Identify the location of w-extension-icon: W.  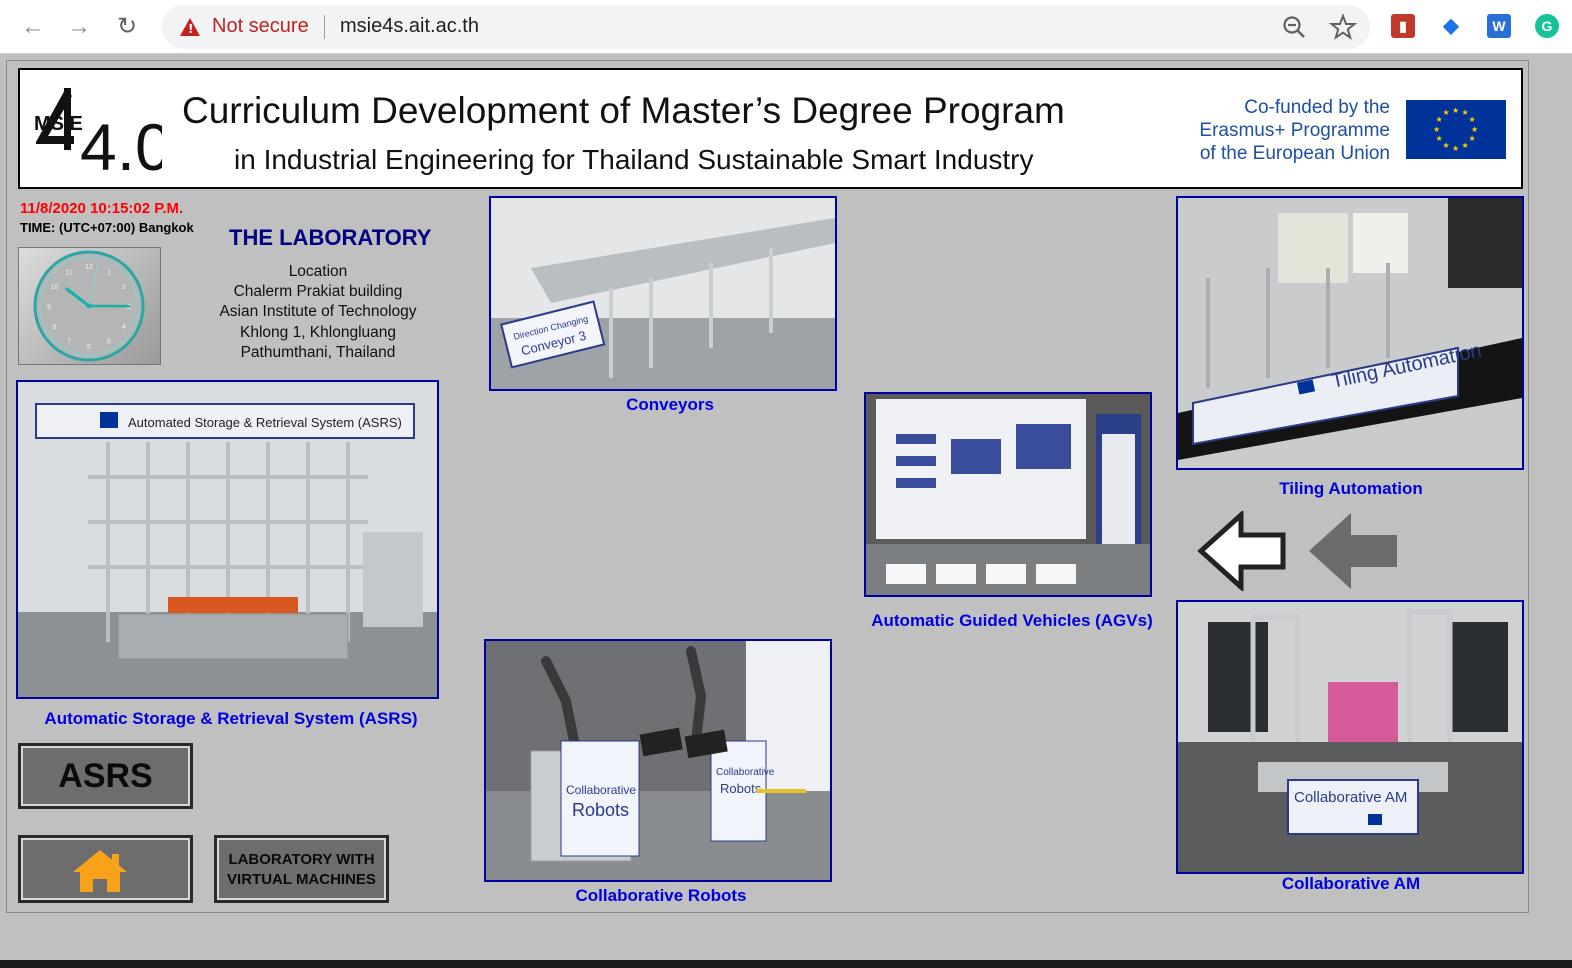
(1499, 26).